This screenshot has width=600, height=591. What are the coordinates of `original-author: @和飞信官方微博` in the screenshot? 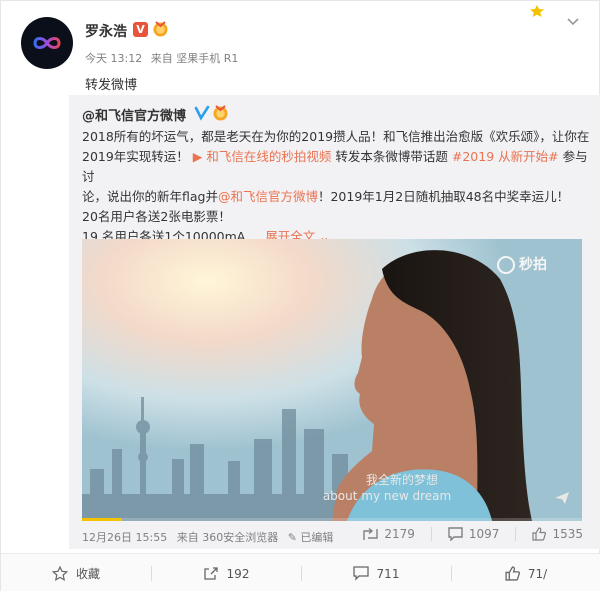 It's located at (134, 114).